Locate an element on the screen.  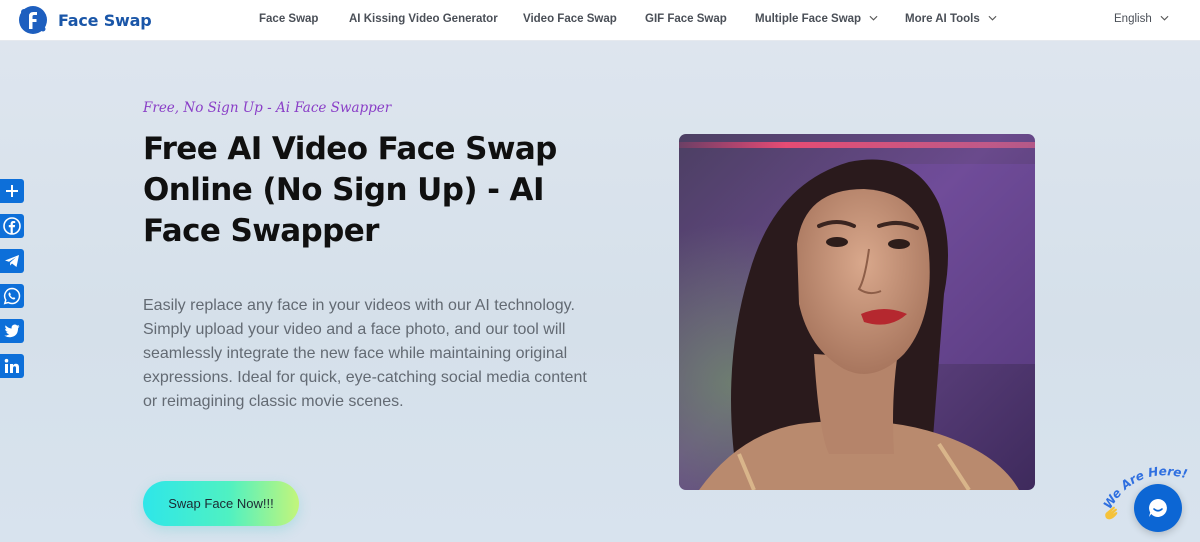
telegram-share-button is located at coordinates (12, 261).